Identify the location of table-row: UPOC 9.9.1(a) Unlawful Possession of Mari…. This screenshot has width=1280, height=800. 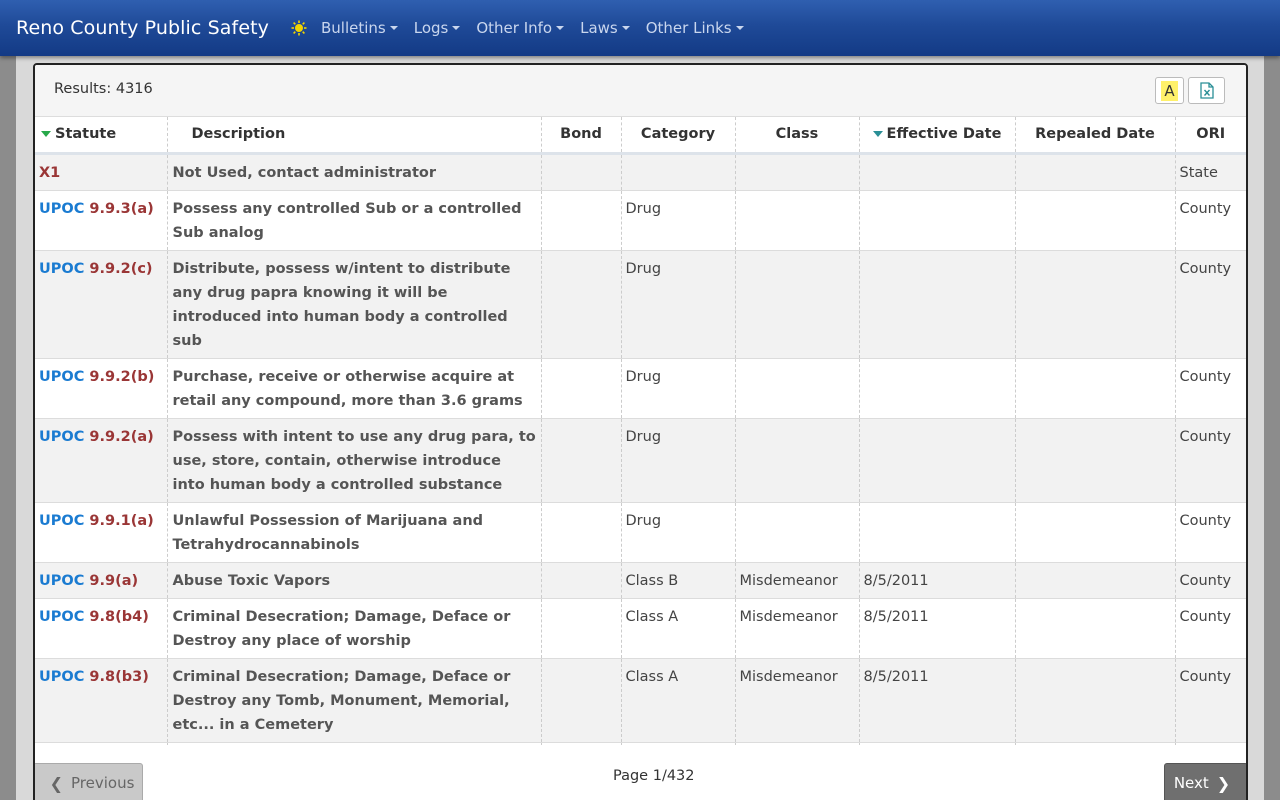
(640, 532).